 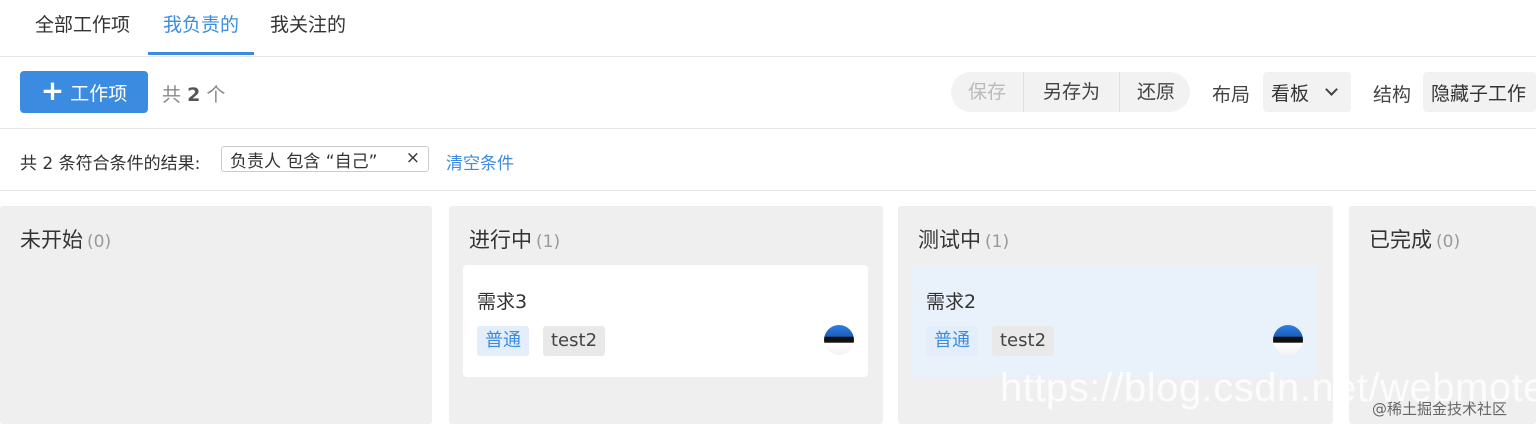 What do you see at coordinates (82, 23) in the screenshot?
I see `tab-all-work-items: 全部工作项` at bounding box center [82, 23].